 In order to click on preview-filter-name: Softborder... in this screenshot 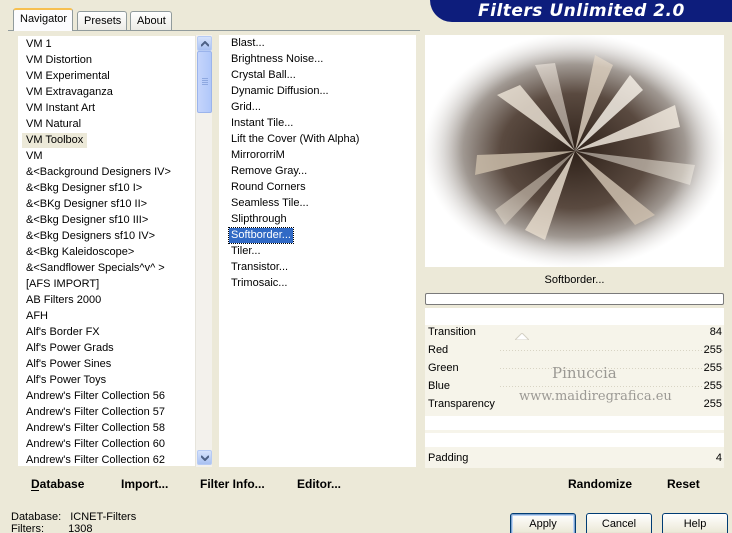, I will do `click(574, 280)`.